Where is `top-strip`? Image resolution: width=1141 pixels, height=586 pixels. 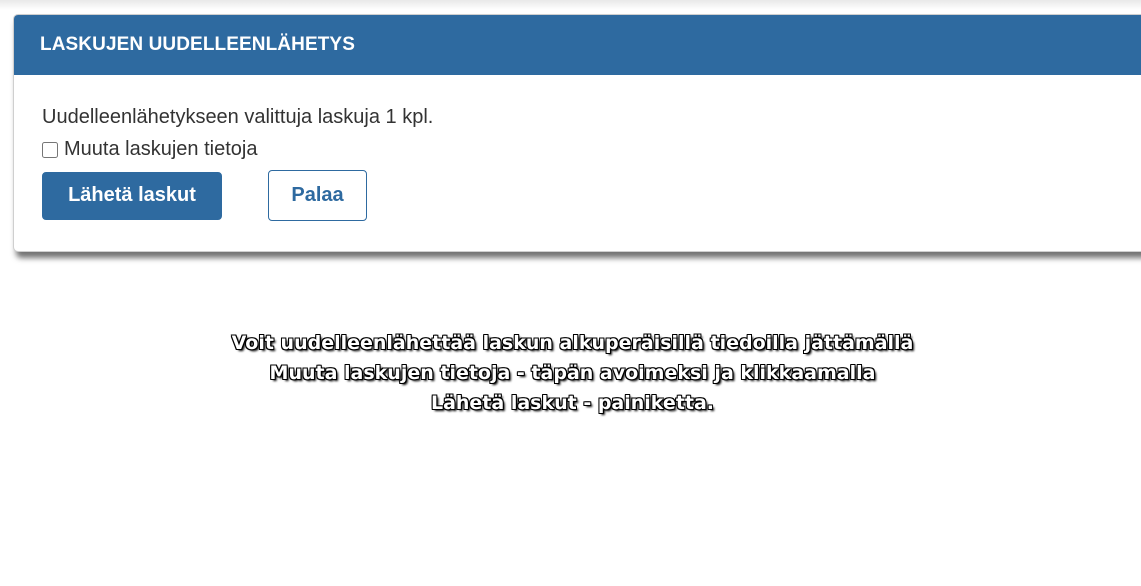 top-strip is located at coordinates (570, 5).